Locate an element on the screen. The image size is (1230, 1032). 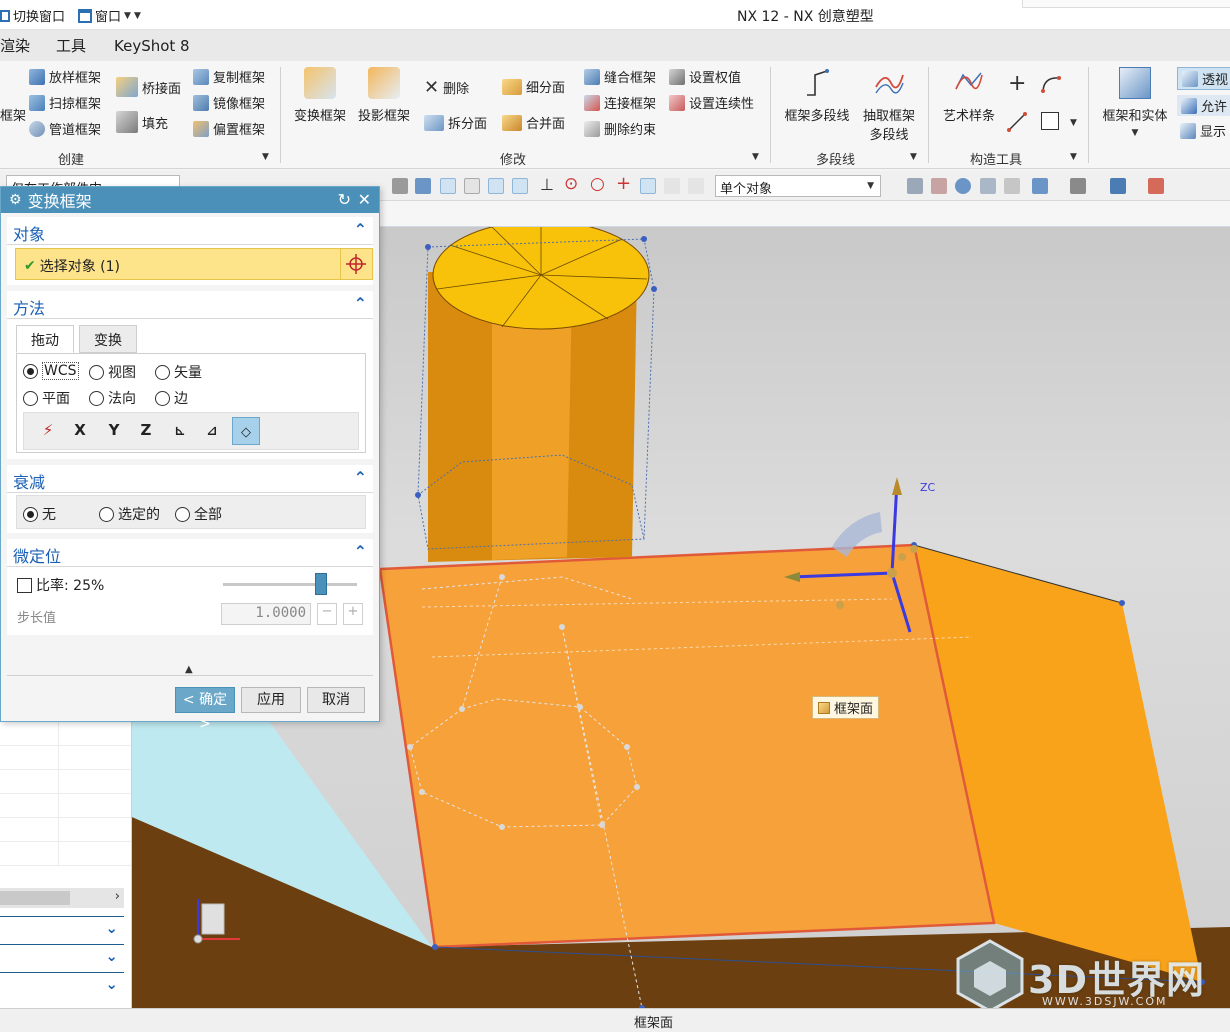
pan-icon is located at coordinates (988, 186).